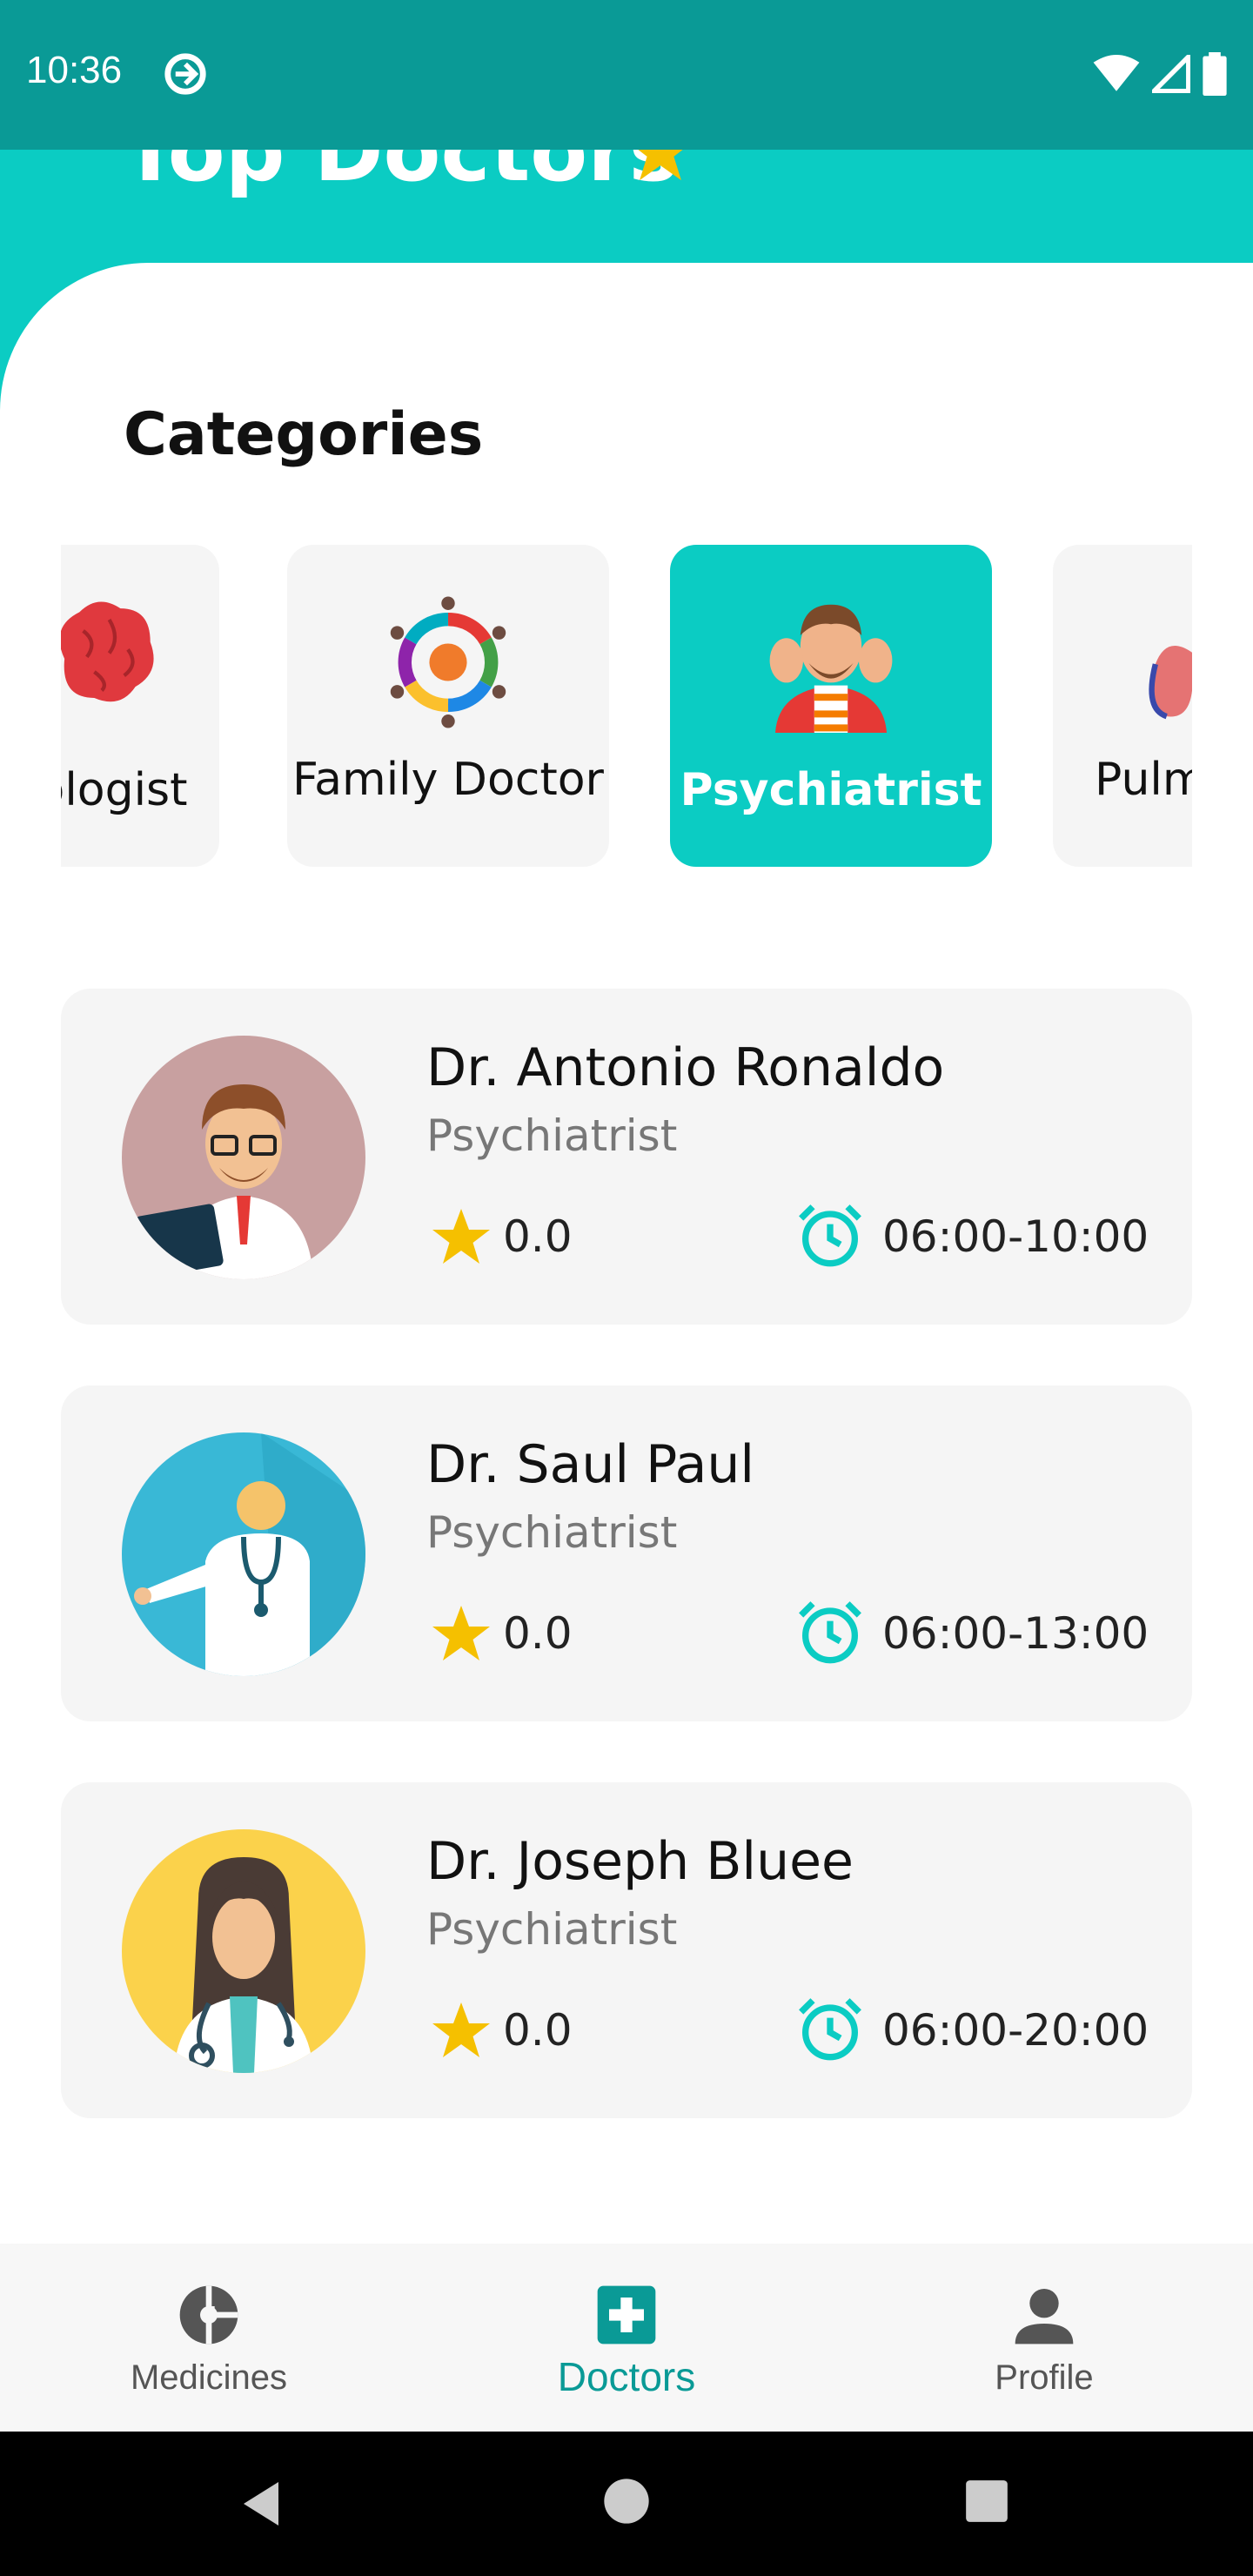 The width and height of the screenshot is (1253, 2576). What do you see at coordinates (261, 2504) in the screenshot?
I see `back-icon` at bounding box center [261, 2504].